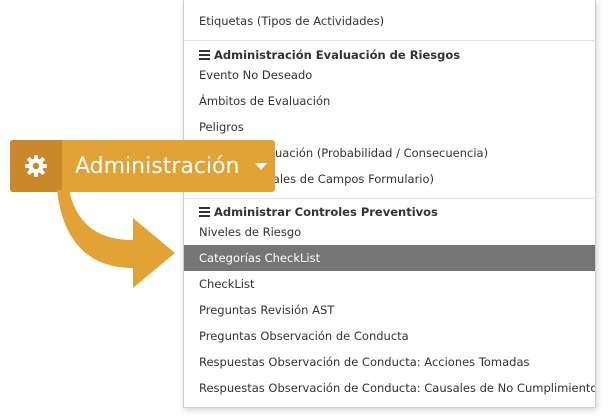 The width and height of the screenshot is (616, 418). Describe the element at coordinates (389, 75) in the screenshot. I see `menu-item-evento-no-deseado: Evento No Deseado` at that location.